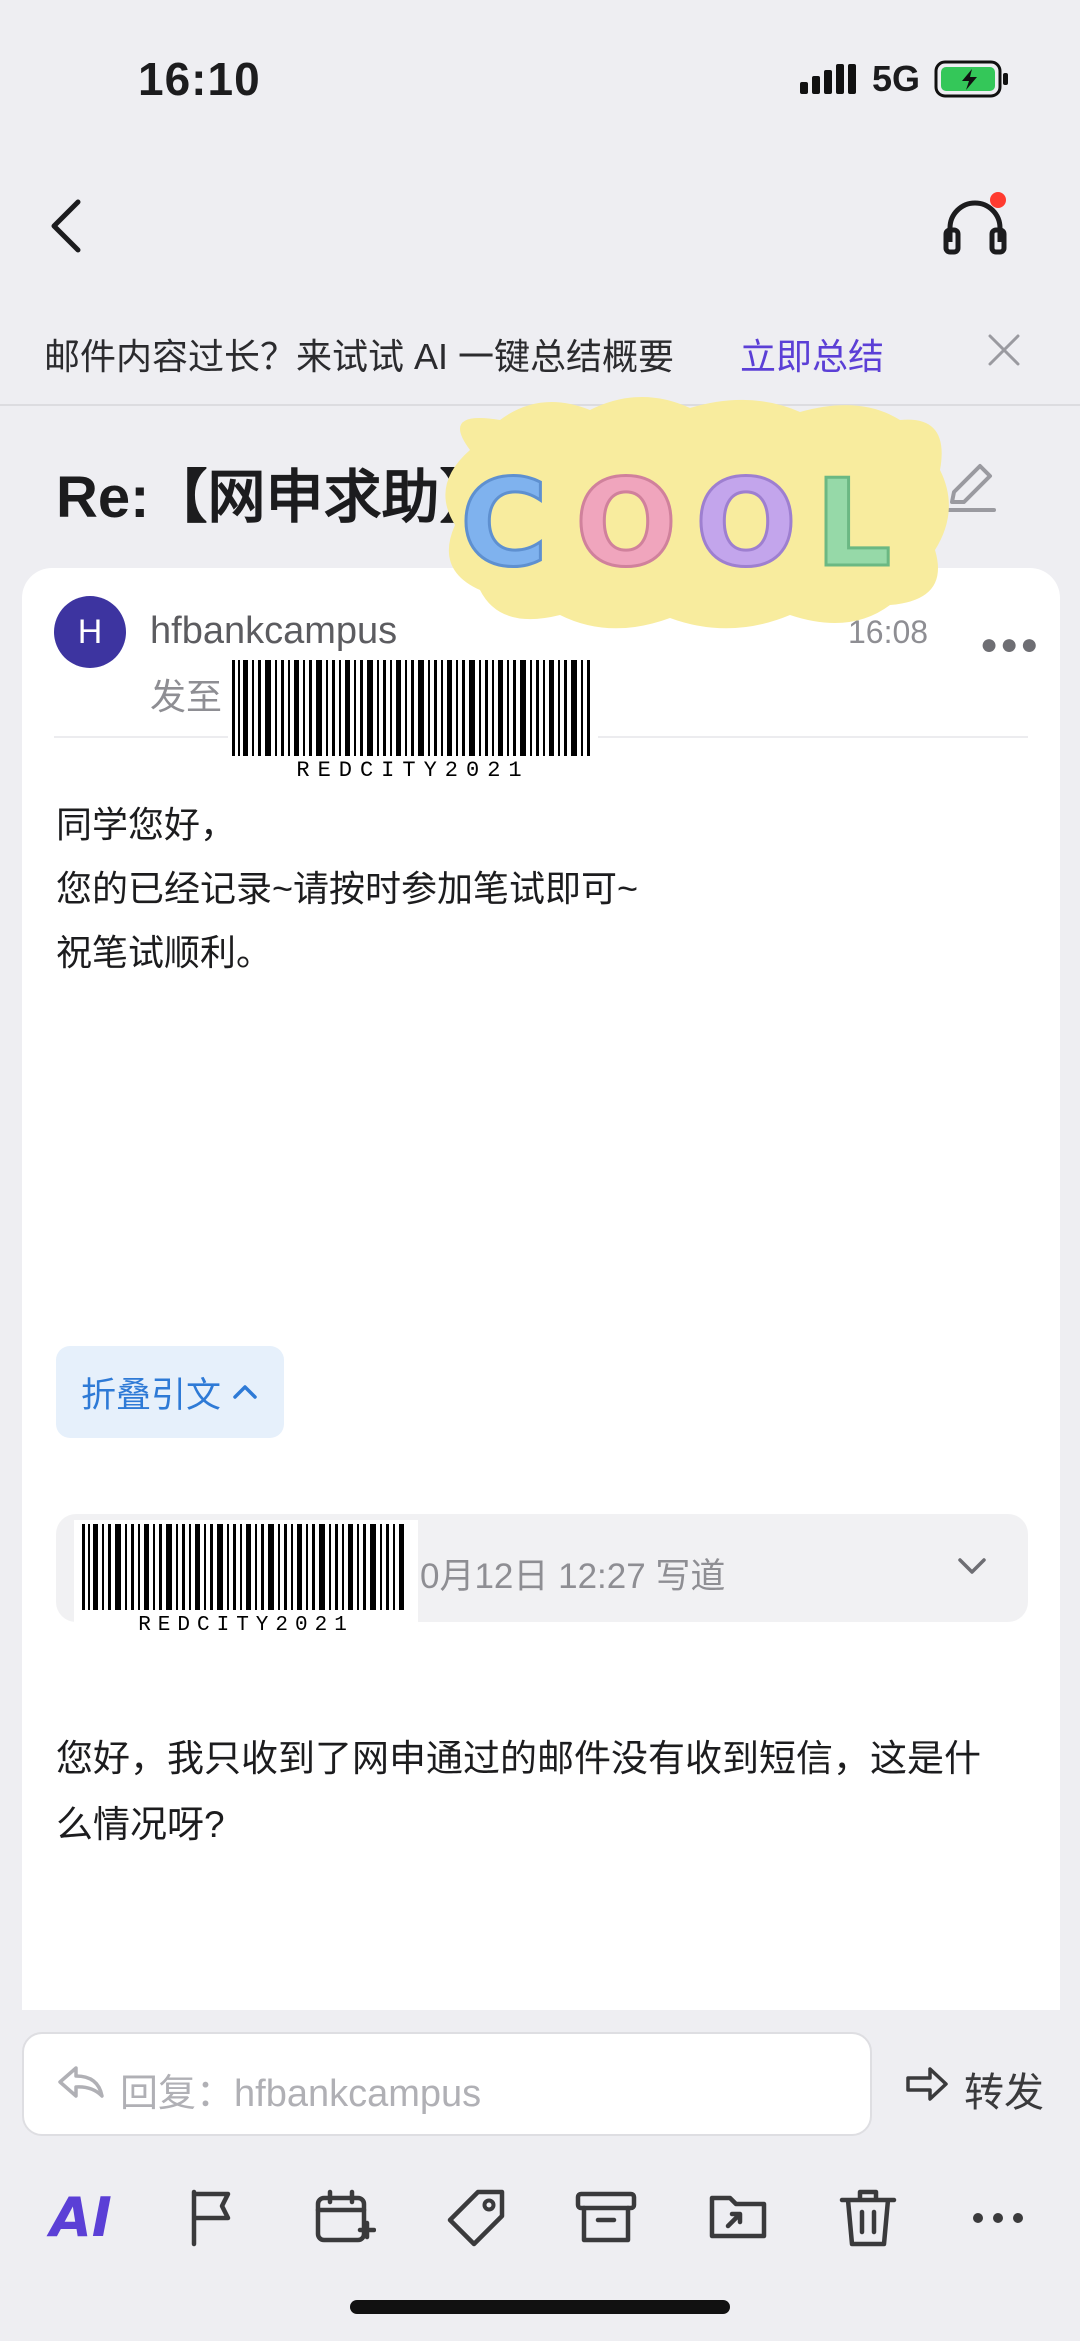  Describe the element at coordinates (573, 1576) in the screenshot. I see `quote-header-text: 0月12日 12:27 写道` at that location.